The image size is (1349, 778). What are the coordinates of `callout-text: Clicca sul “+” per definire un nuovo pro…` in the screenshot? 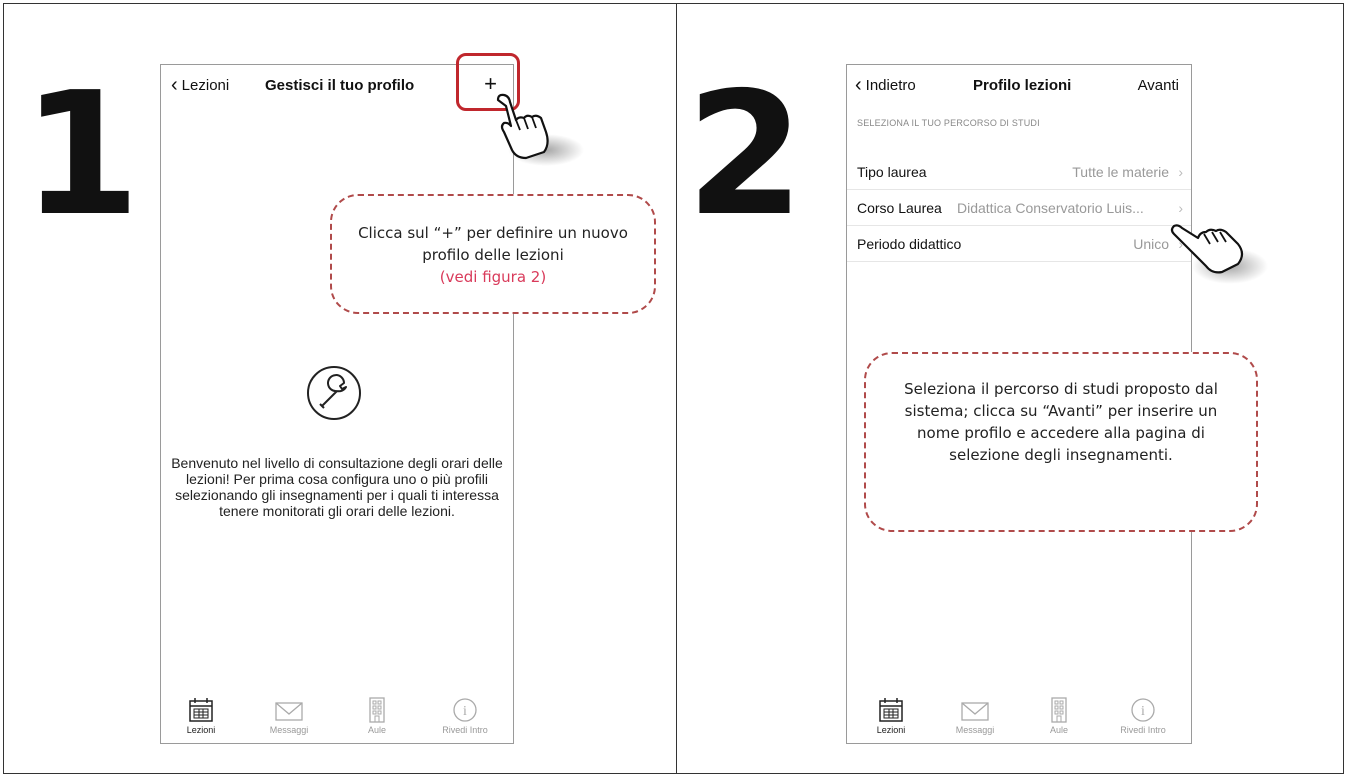 It's located at (493, 244).